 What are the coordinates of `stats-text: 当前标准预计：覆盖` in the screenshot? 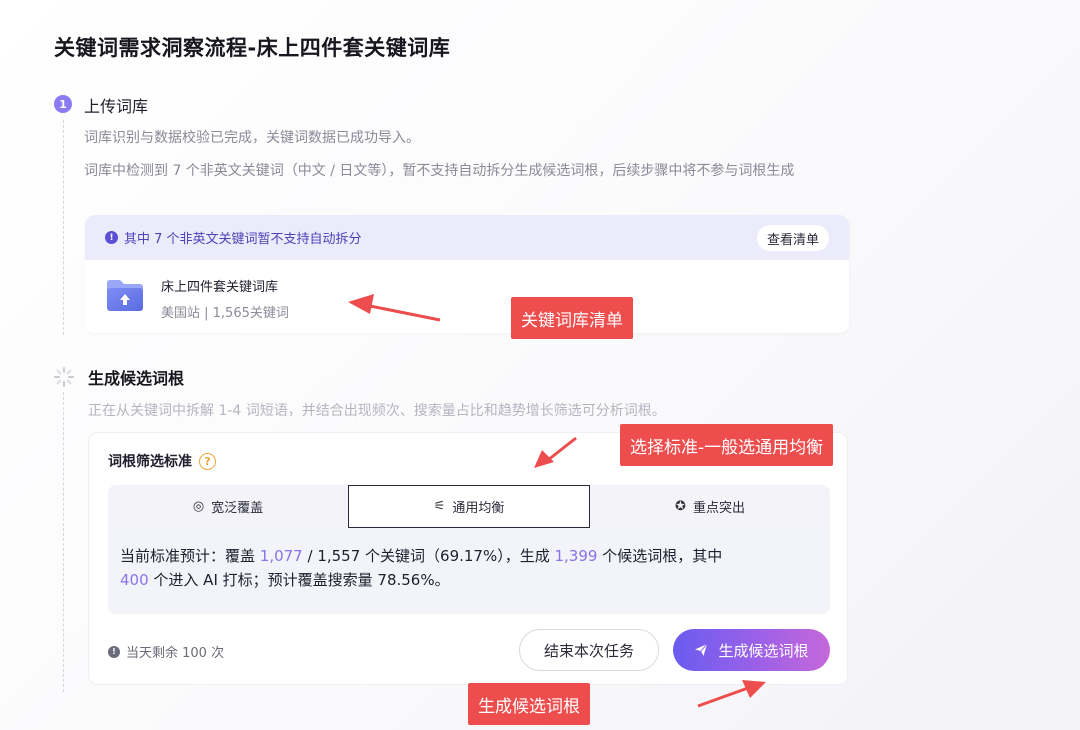 It's located at (190, 556).